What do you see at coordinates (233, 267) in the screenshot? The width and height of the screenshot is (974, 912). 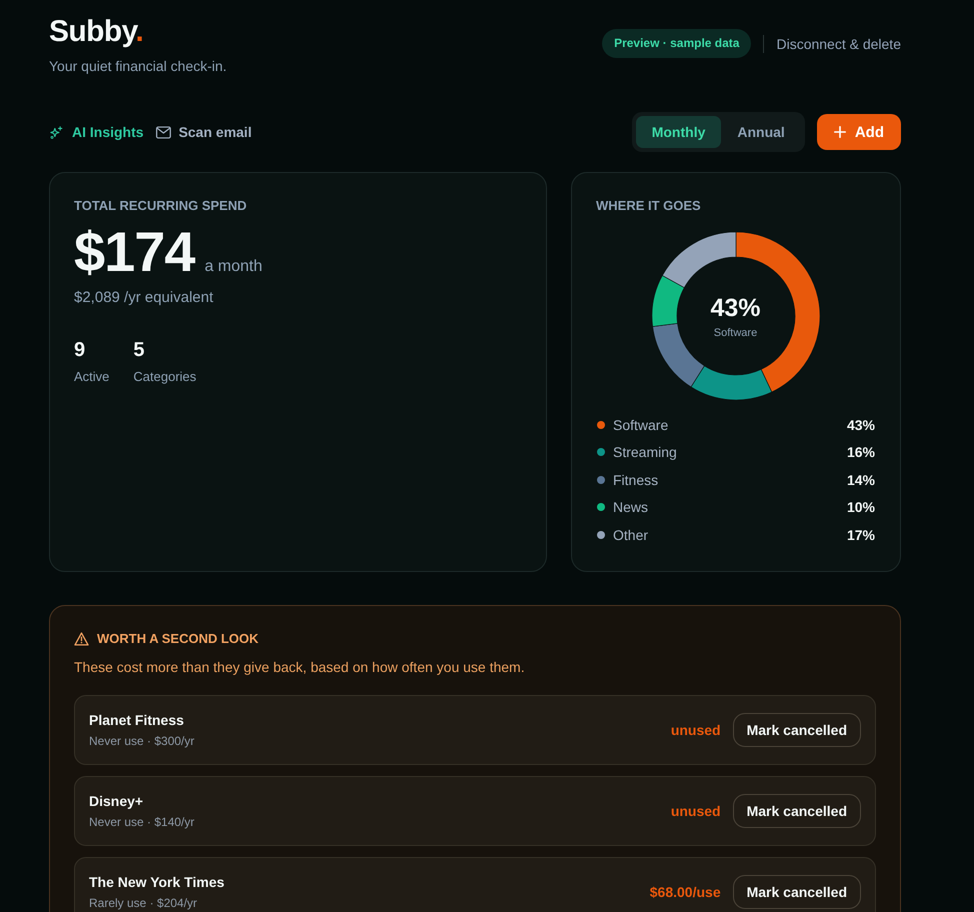 I see `period-label: a month` at bounding box center [233, 267].